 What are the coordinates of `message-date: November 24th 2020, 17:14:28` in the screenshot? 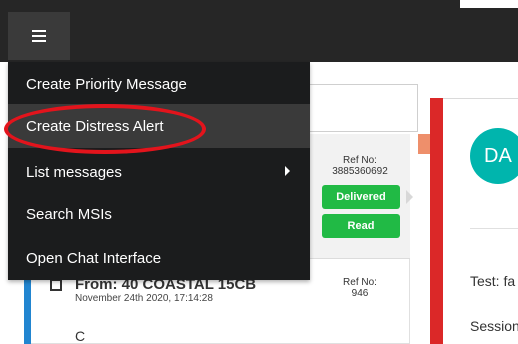 It's located at (144, 298).